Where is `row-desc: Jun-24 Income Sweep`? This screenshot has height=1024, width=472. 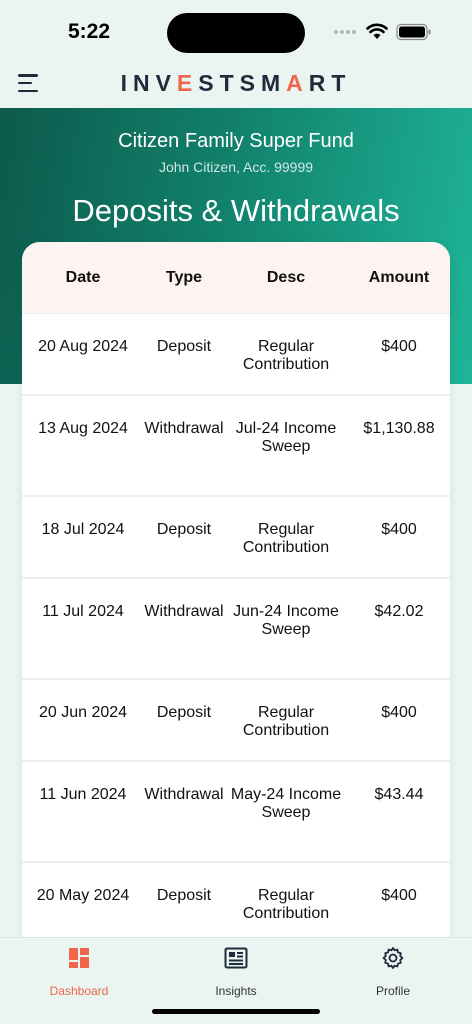
row-desc: Jun-24 Income Sweep is located at coordinates (286, 620).